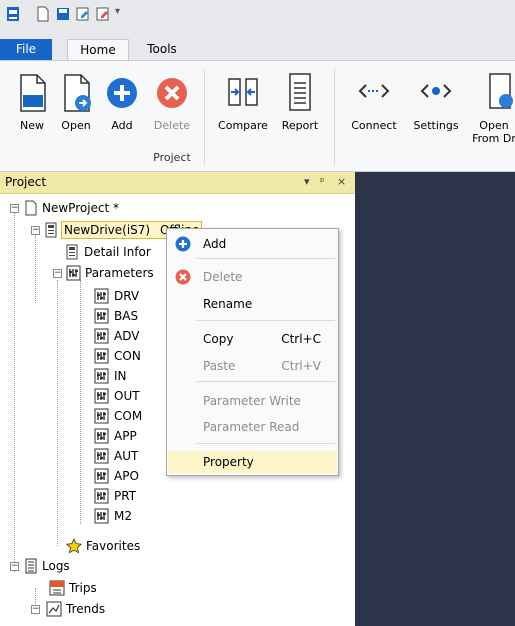 This screenshot has width=515, height=626. What do you see at coordinates (162, 49) in the screenshot?
I see `tab-tools: Tools` at bounding box center [162, 49].